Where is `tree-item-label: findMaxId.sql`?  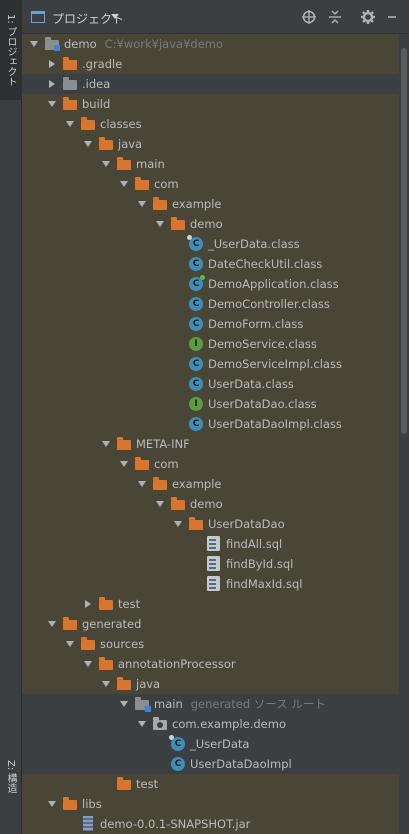
tree-item-label: findMaxId.sql is located at coordinates (264, 584).